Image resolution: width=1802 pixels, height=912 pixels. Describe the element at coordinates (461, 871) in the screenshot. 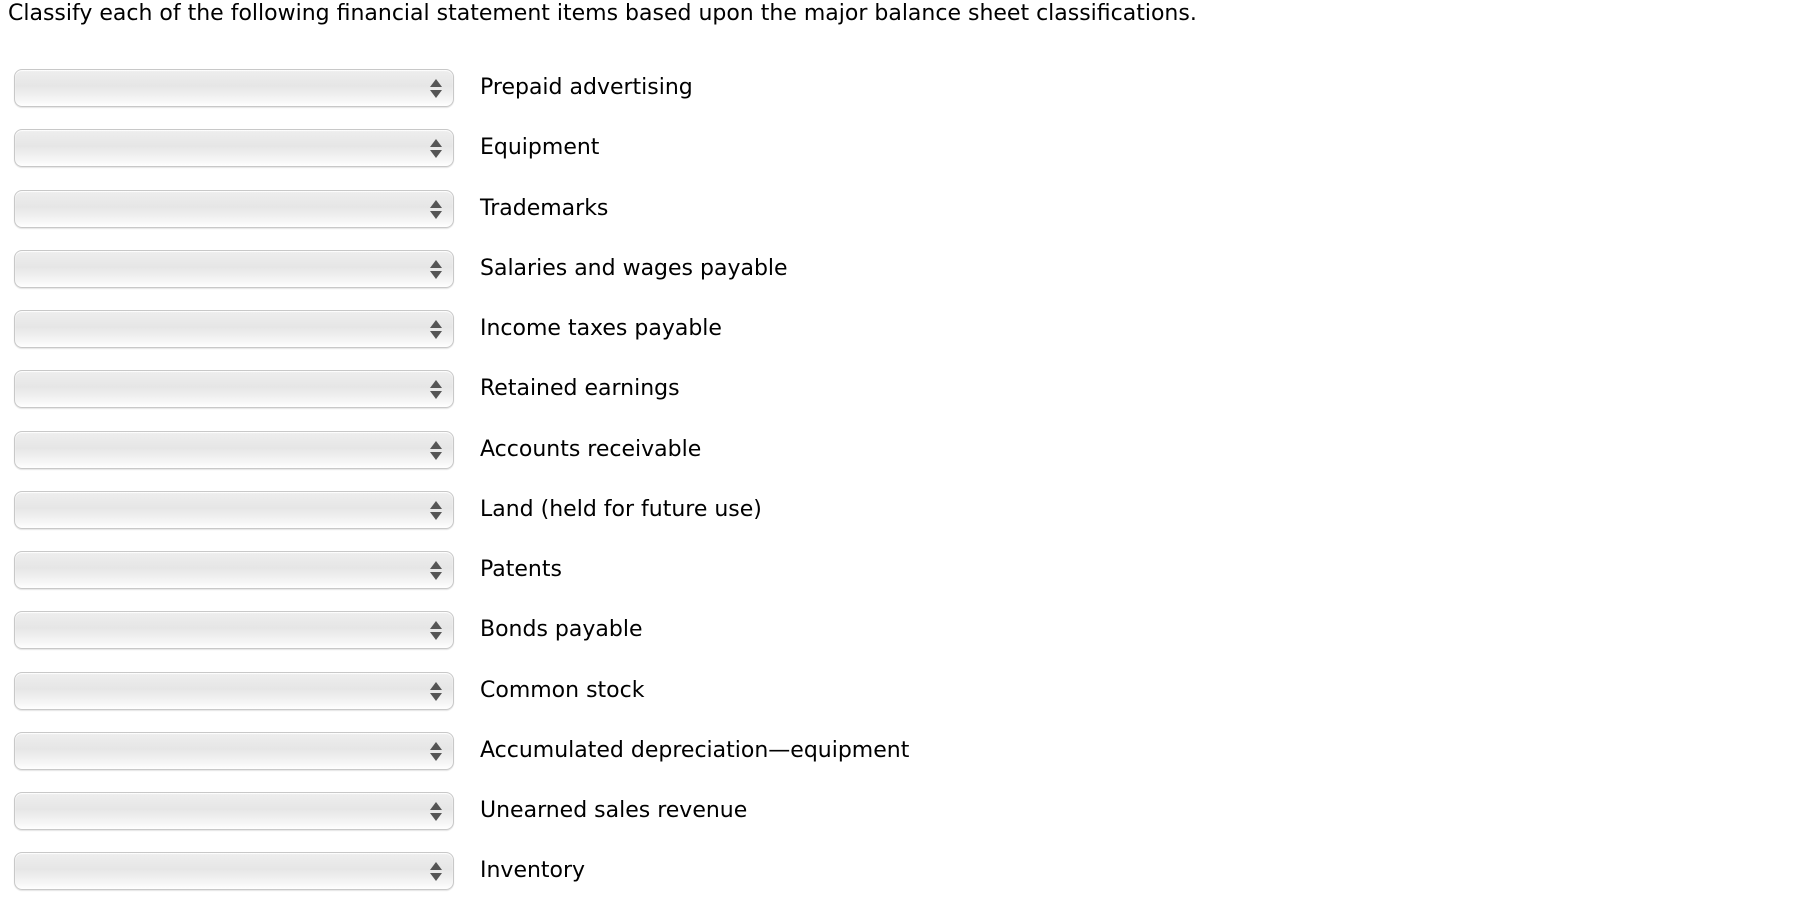

I see `list-item: Inventory` at that location.